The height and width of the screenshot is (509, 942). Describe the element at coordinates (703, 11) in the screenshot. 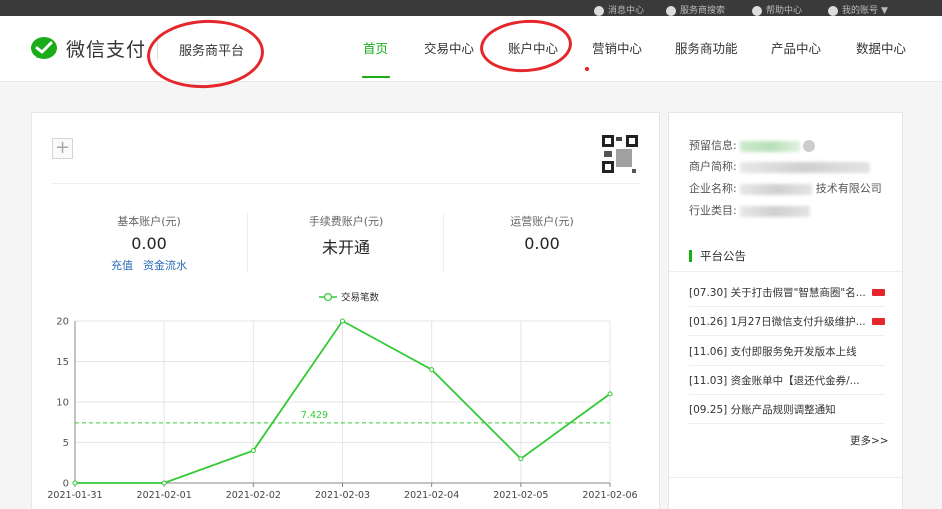

I see `provider-search-label: 服务商搜索` at that location.